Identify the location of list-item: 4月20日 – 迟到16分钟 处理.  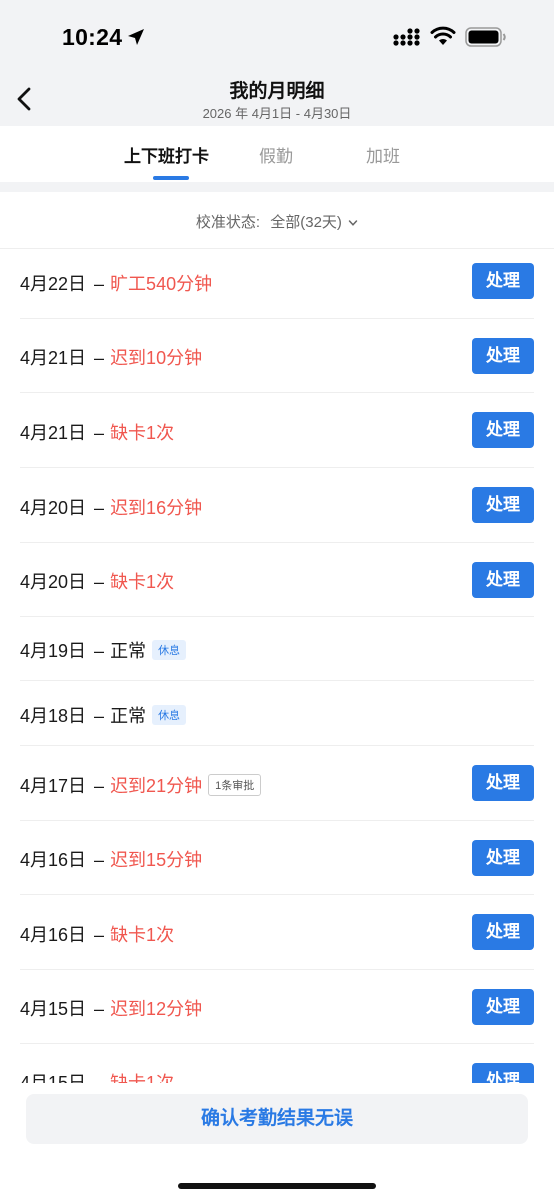
(277, 505).